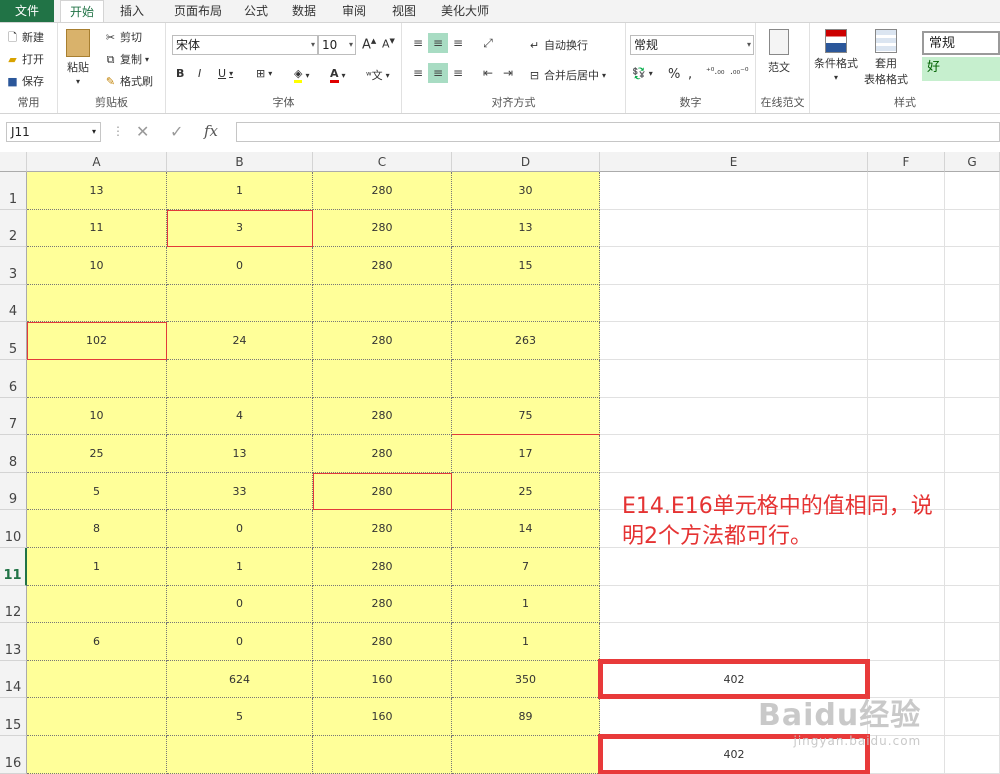 This screenshot has width=1000, height=774. Describe the element at coordinates (526, 341) in the screenshot. I see `cell-d5: 263` at that location.